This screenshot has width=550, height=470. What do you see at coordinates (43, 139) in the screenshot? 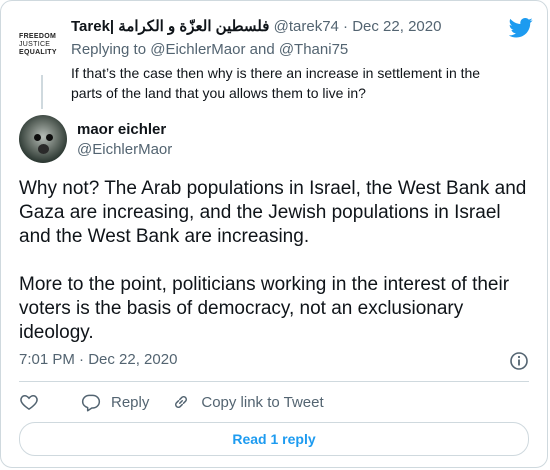
I see `author-avatar` at bounding box center [43, 139].